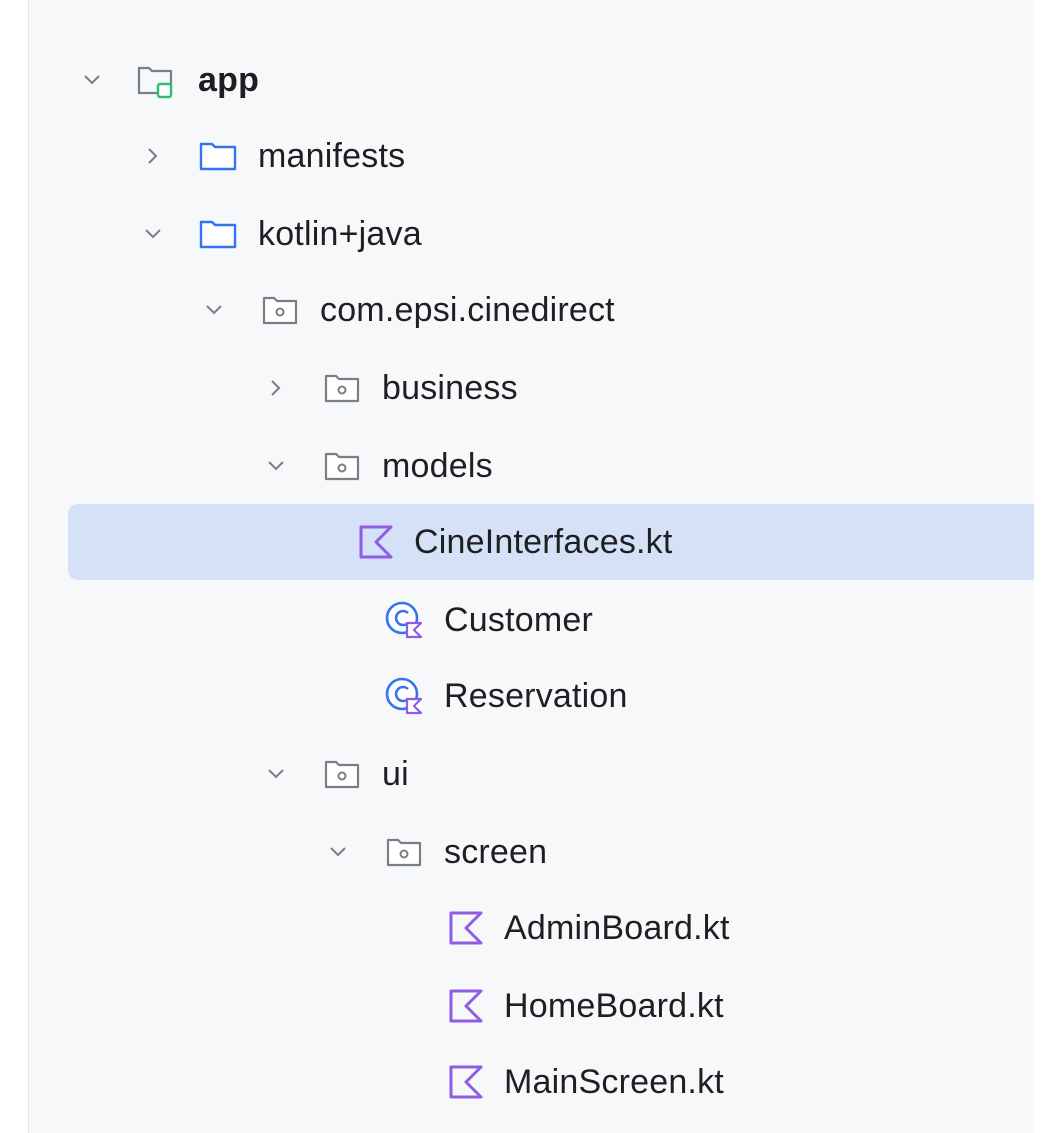 The height and width of the screenshot is (1133, 1045). What do you see at coordinates (614, 1006) in the screenshot?
I see `tree-node-label: HomeBoard.kt` at bounding box center [614, 1006].